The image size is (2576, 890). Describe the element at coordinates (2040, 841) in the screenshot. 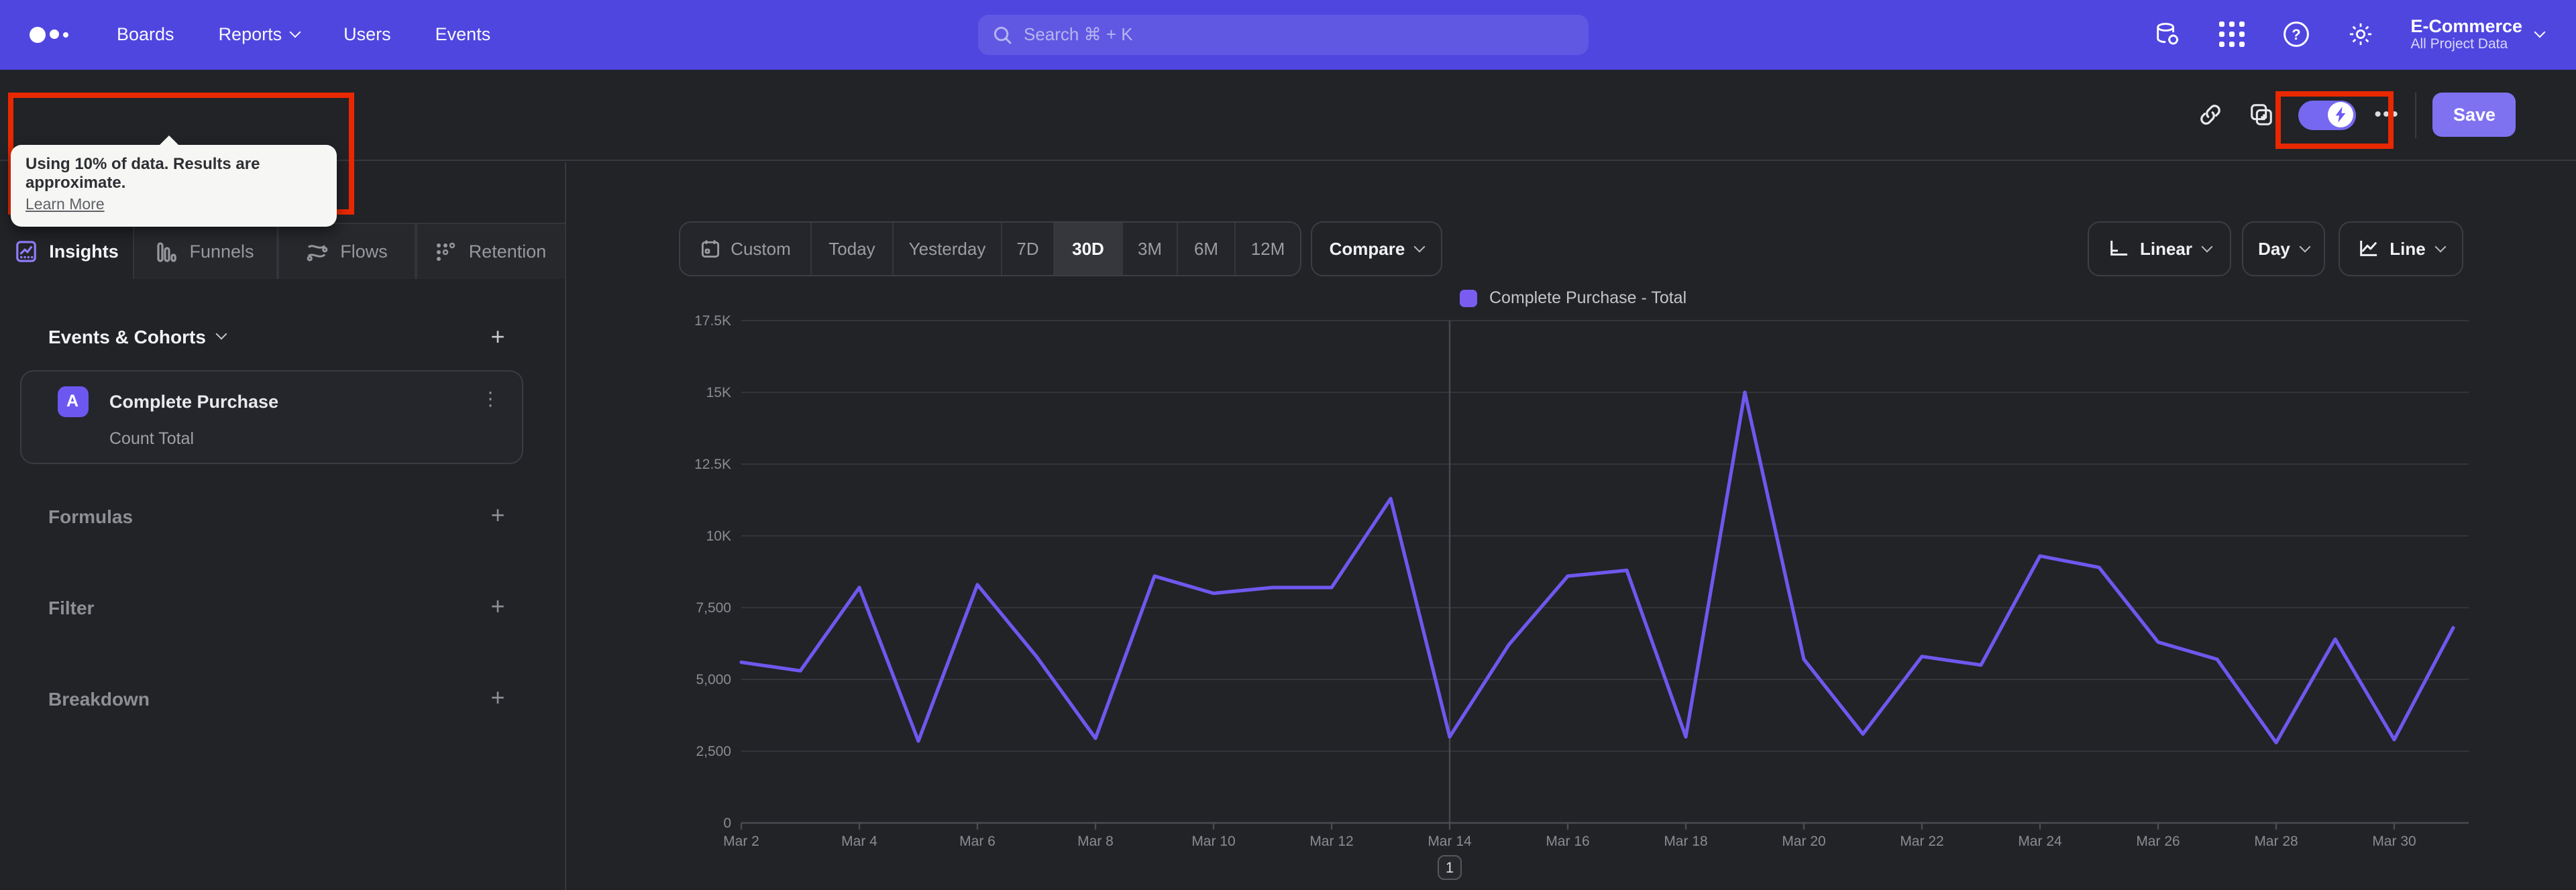

I see `svg-text: Mar 24` at that location.